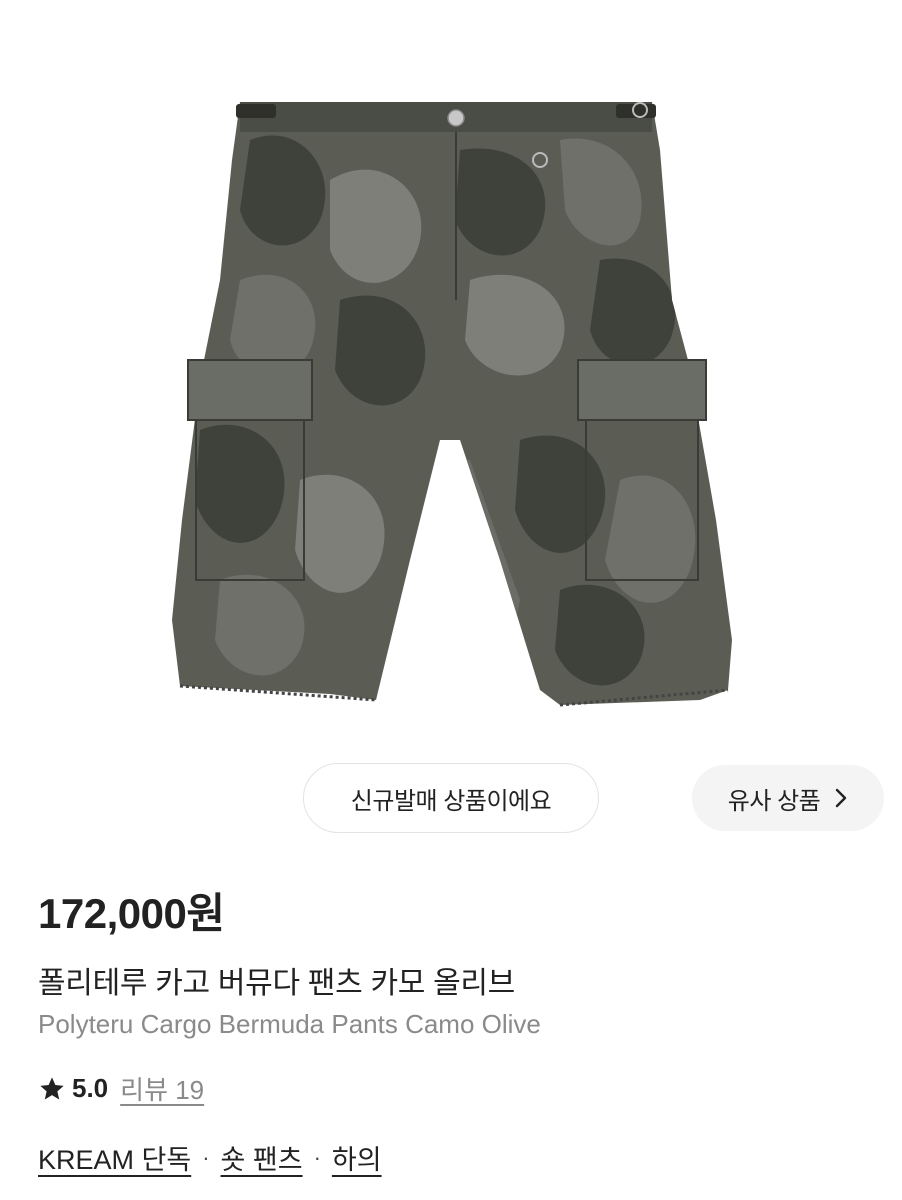 Image resolution: width=902 pixels, height=1200 pixels. What do you see at coordinates (162, 1088) in the screenshot?
I see `review-count-link: 리뷰 19` at bounding box center [162, 1088].